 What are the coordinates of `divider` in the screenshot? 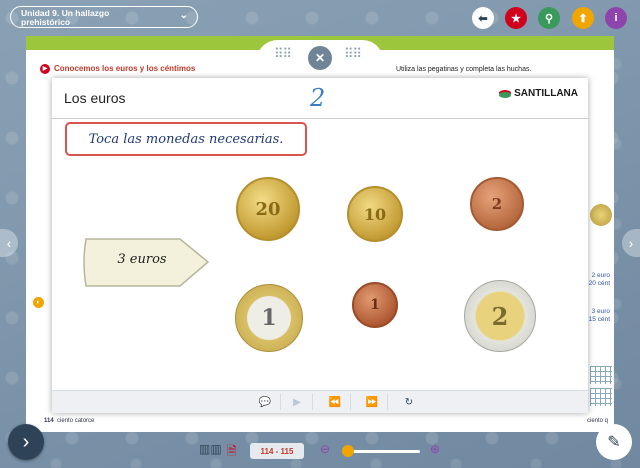 It's located at (320, 118).